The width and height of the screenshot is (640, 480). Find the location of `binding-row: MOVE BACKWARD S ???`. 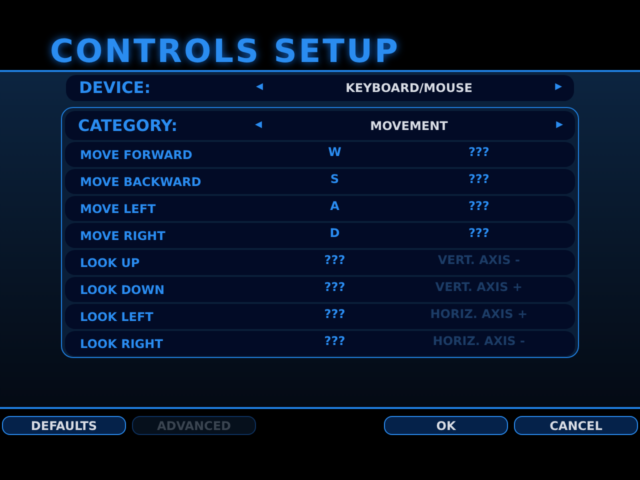

binding-row: MOVE BACKWARD S ??? is located at coordinates (320, 181).